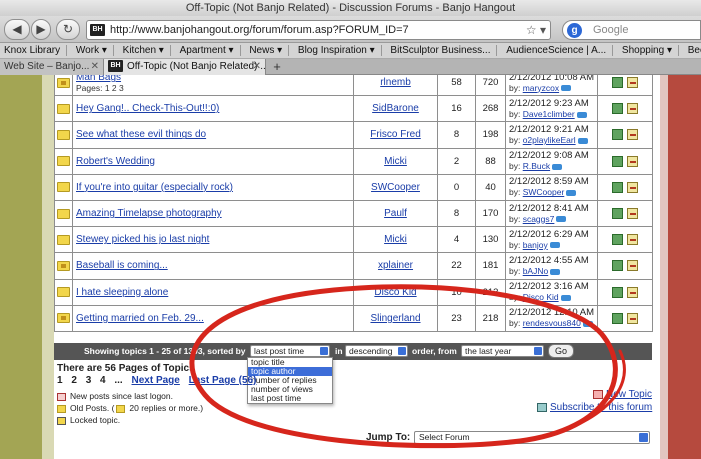 This screenshot has width=701, height=459. What do you see at coordinates (395, 265) in the screenshot?
I see `author-link: xplainer` at bounding box center [395, 265].